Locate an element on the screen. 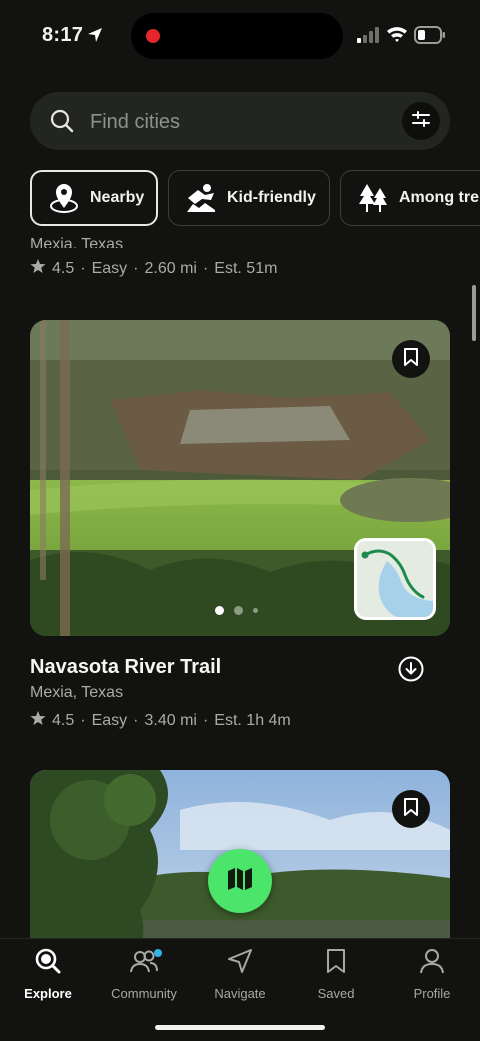 The width and height of the screenshot is (480, 1041). distance-value: 3.40 mi is located at coordinates (170, 720).